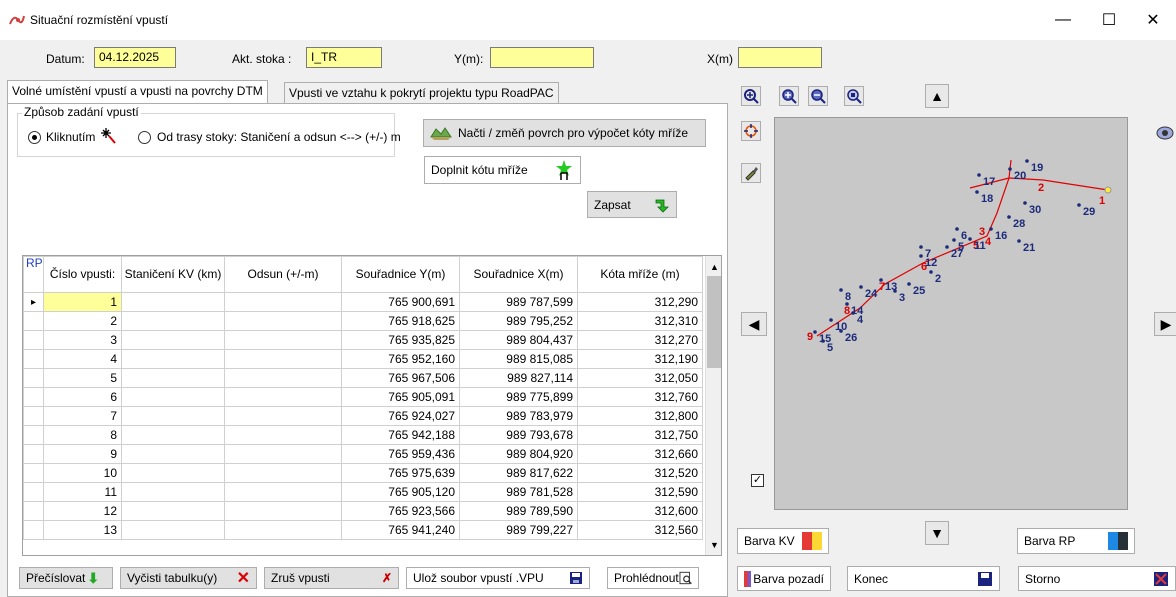 The height and width of the screenshot is (597, 1176). What do you see at coordinates (640, 359) in the screenshot?
I see `cell-grate: 312,190` at bounding box center [640, 359].